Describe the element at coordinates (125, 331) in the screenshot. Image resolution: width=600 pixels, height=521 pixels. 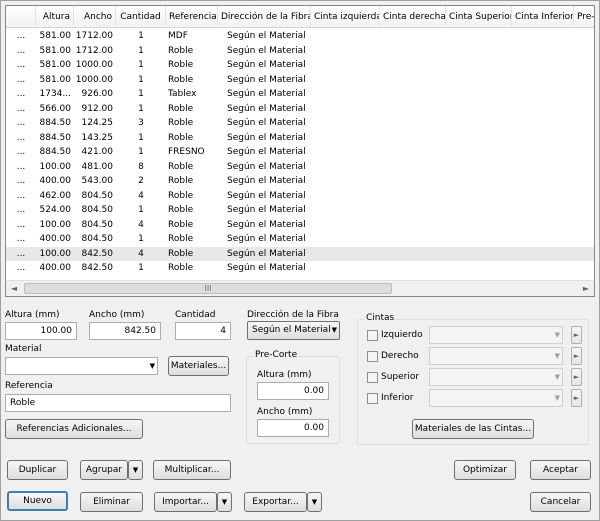
I see `ancho-input: 842.50` at that location.